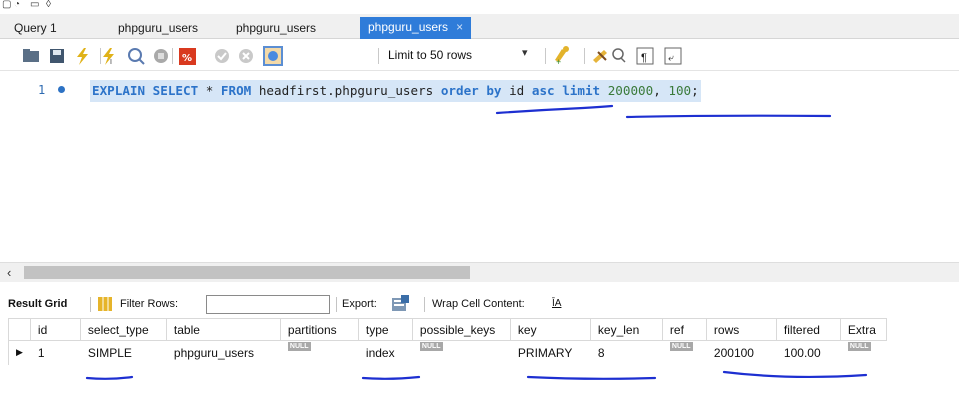 The width and height of the screenshot is (959, 409). I want to click on filter-rows-input, so click(268, 304).